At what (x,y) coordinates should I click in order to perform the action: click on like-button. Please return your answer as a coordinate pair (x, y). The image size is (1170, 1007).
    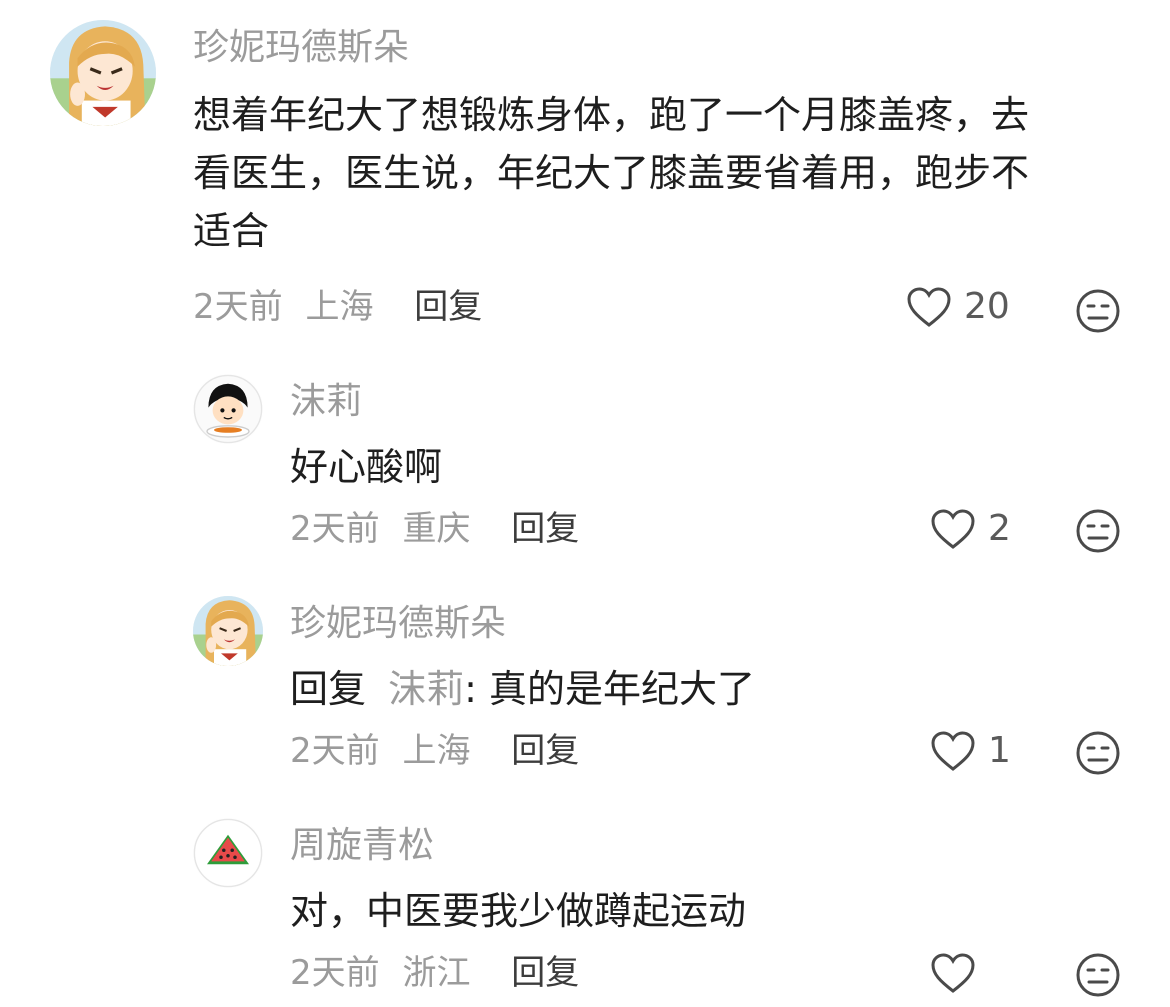
    Looking at the image, I should click on (959, 973).